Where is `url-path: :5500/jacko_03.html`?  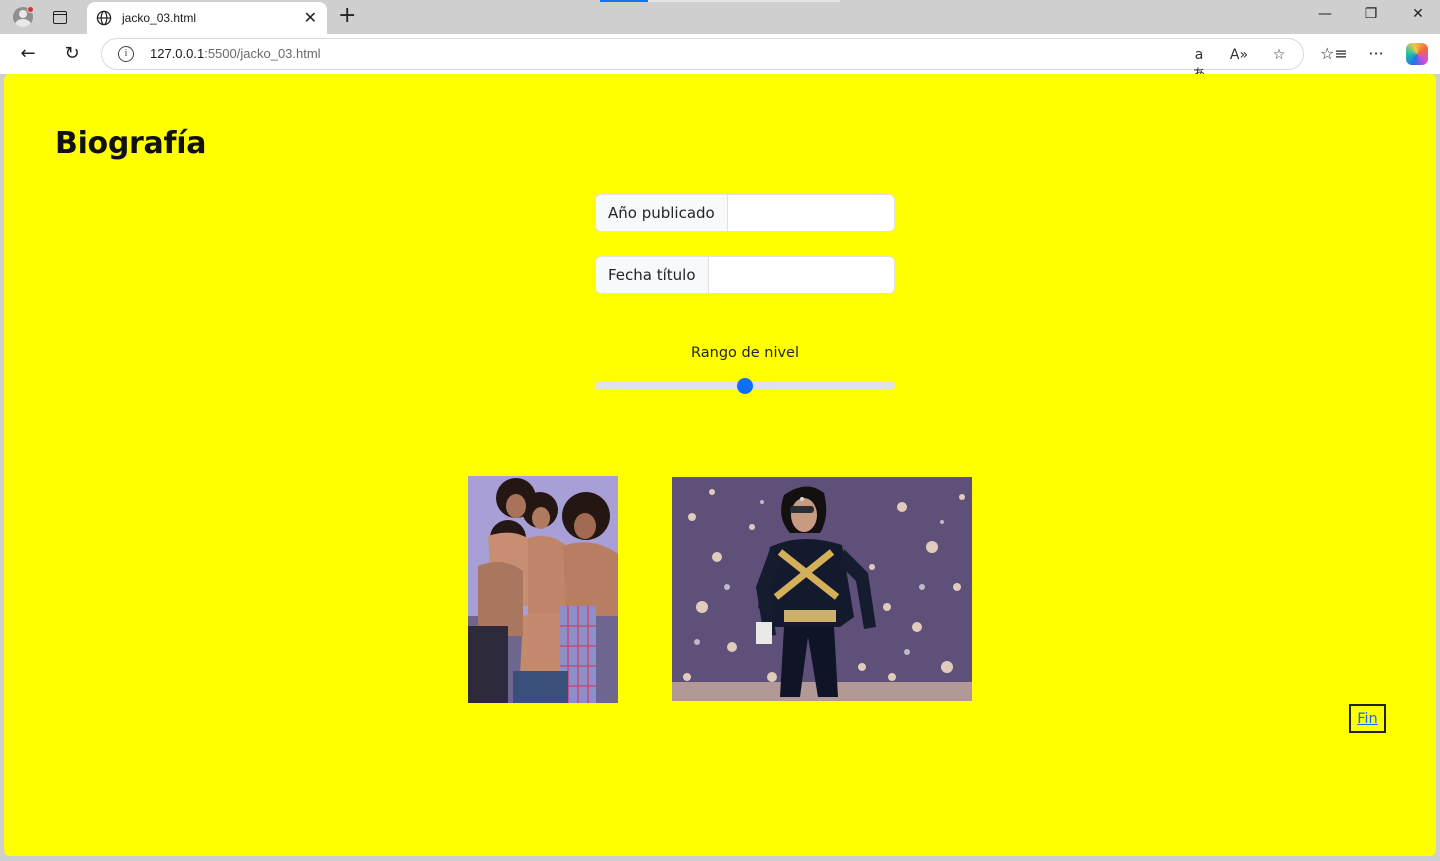
url-path: :5500/jacko_03.html is located at coordinates (262, 53).